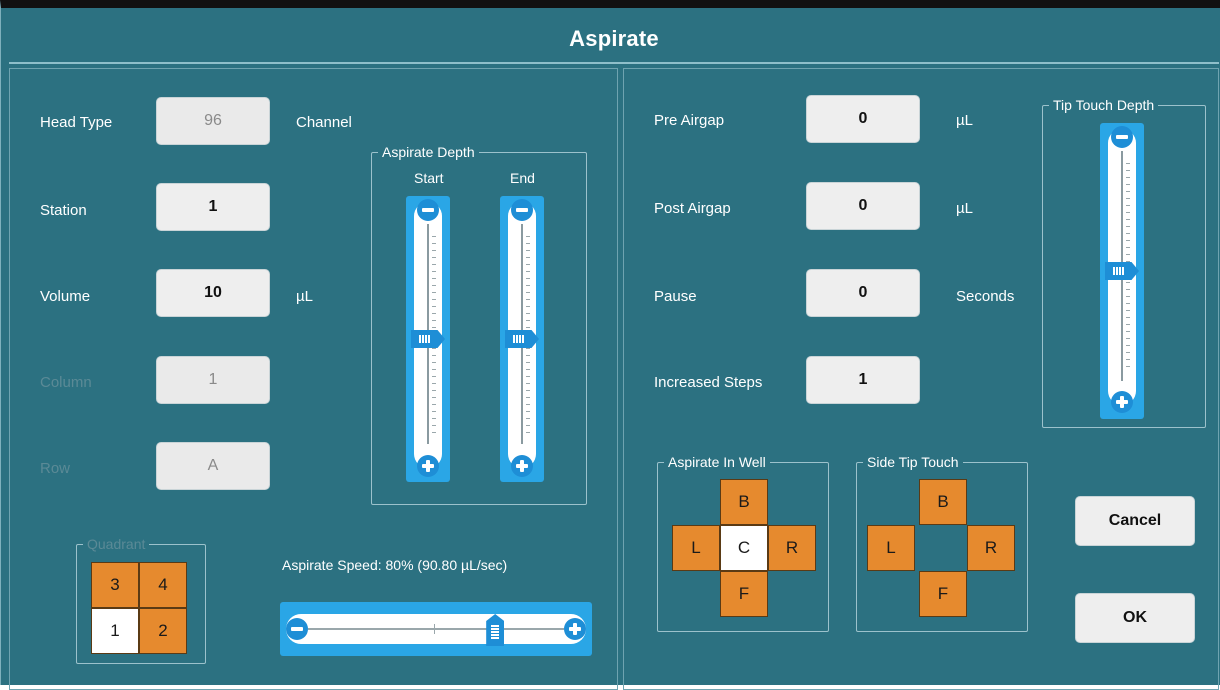  What do you see at coordinates (213, 121) in the screenshot?
I see `head-type-field: 96` at bounding box center [213, 121].